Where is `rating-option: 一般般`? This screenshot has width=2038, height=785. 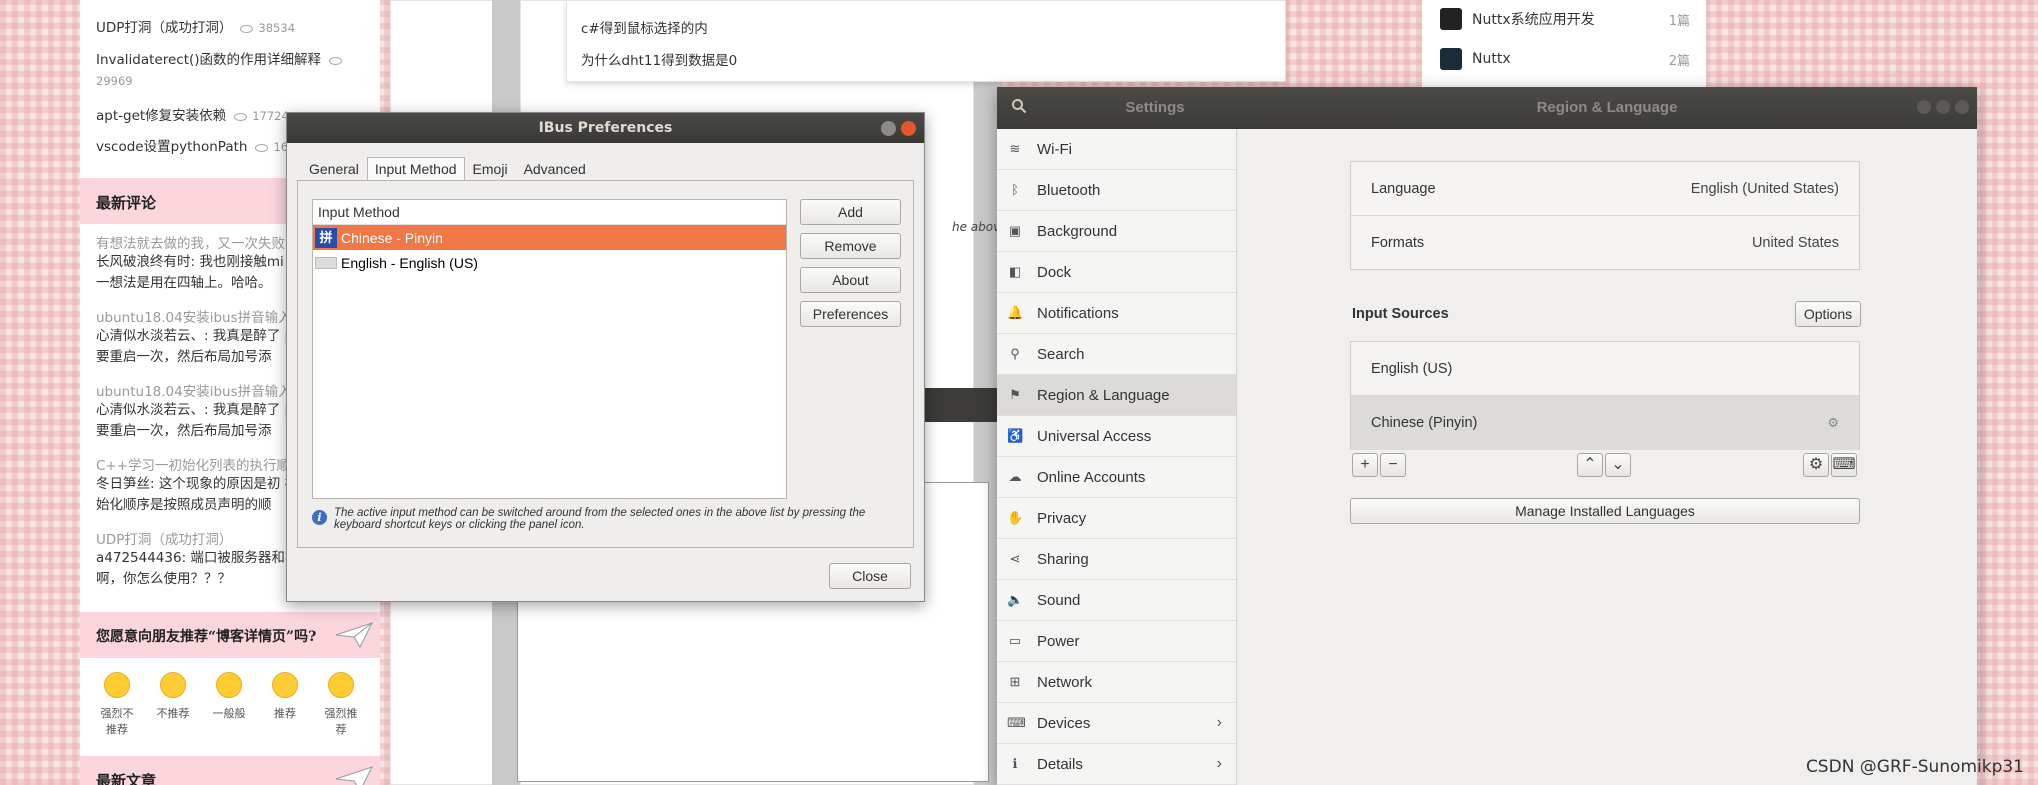
rating-option: 一般般 is located at coordinates (229, 704).